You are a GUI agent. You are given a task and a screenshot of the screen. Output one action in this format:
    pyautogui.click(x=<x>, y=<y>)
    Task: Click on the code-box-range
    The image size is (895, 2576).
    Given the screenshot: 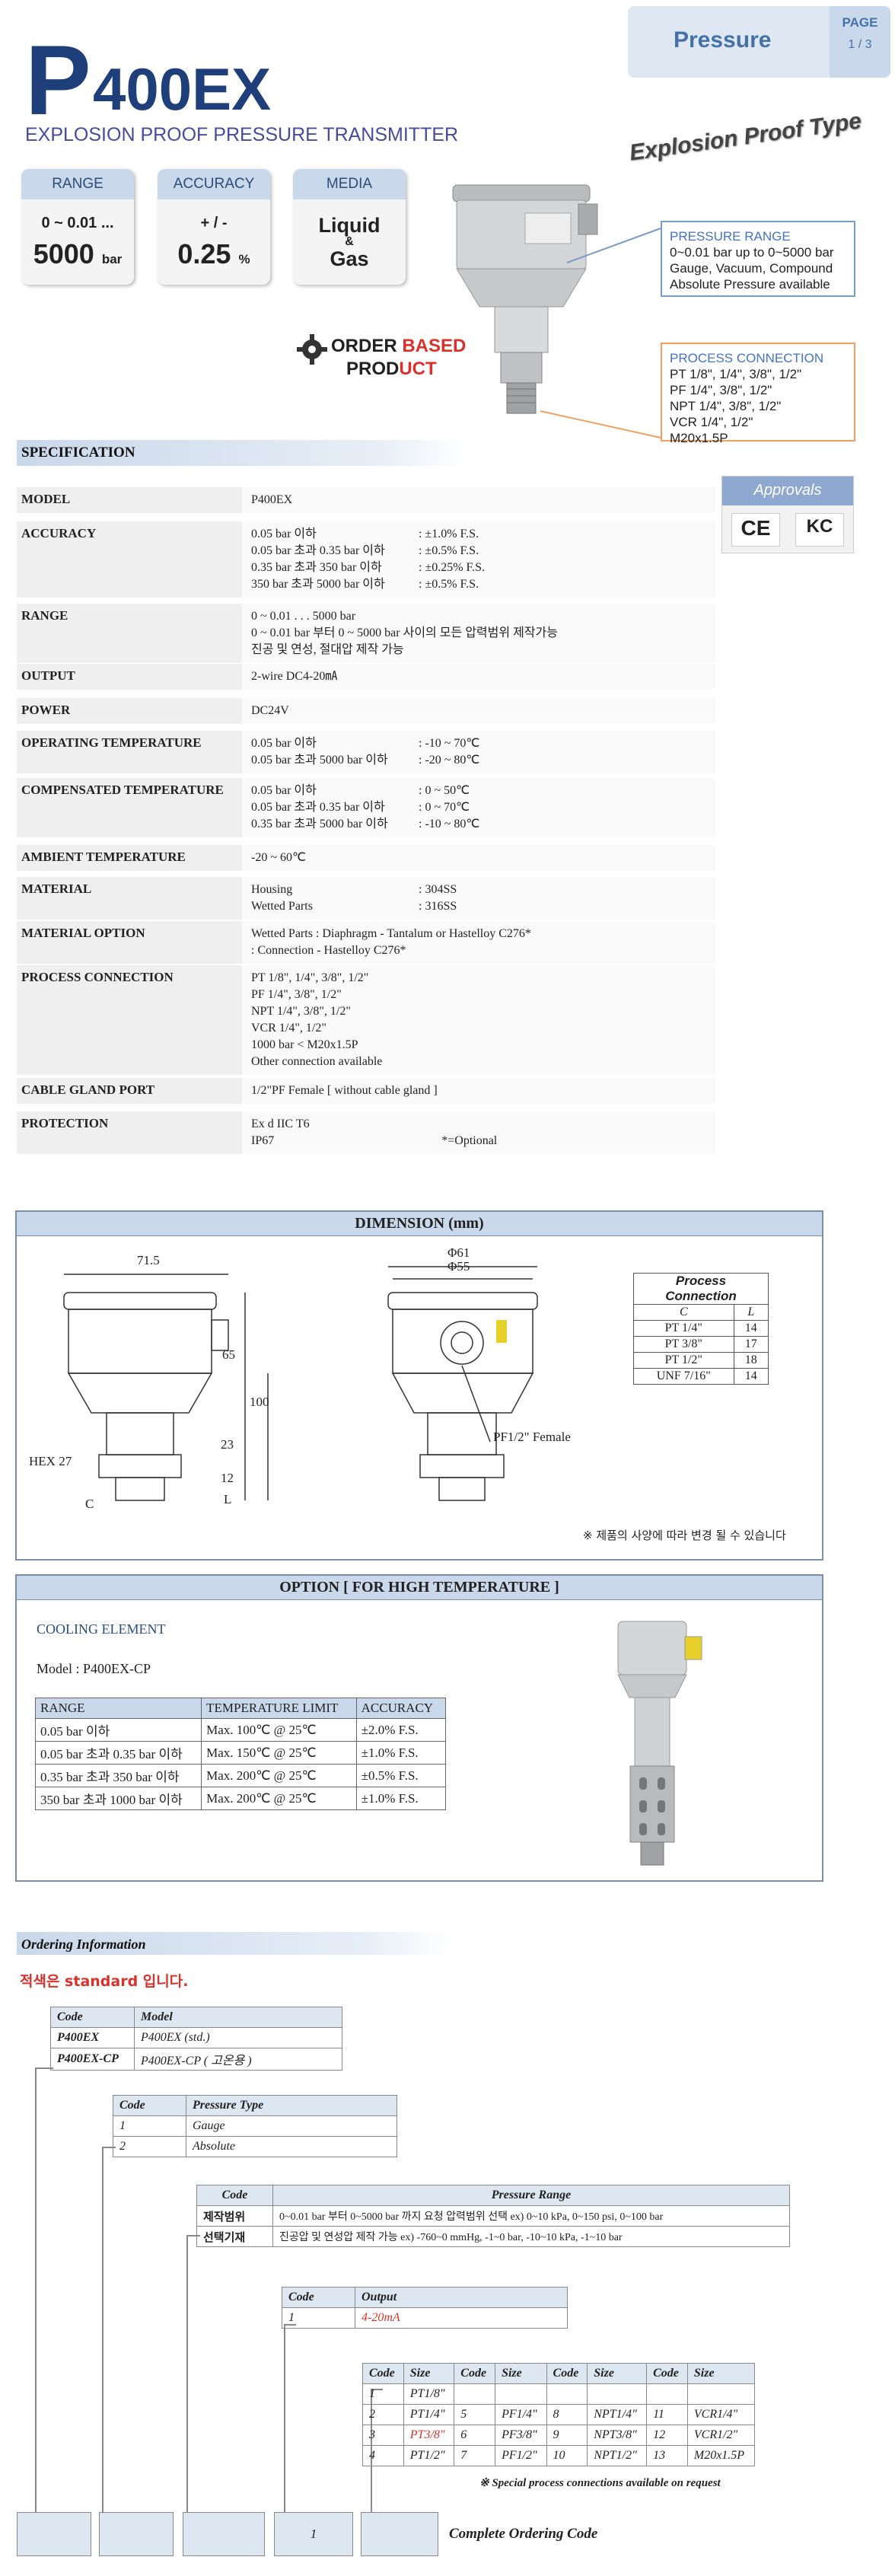 What is the action you would take?
    pyautogui.click(x=224, y=2534)
    